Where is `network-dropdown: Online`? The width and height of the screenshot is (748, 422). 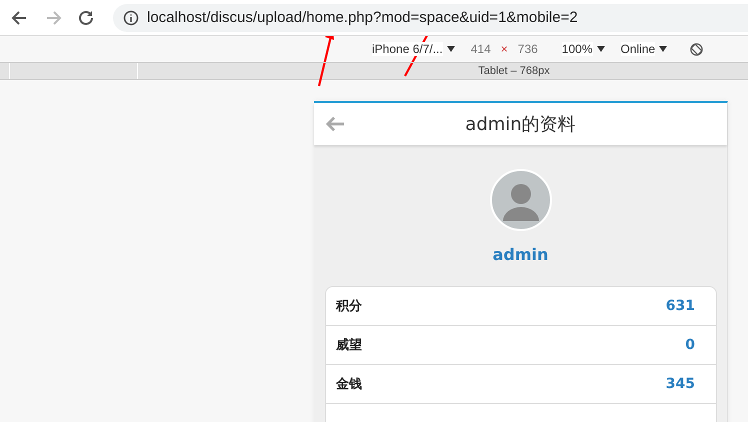
network-dropdown: Online is located at coordinates (638, 49).